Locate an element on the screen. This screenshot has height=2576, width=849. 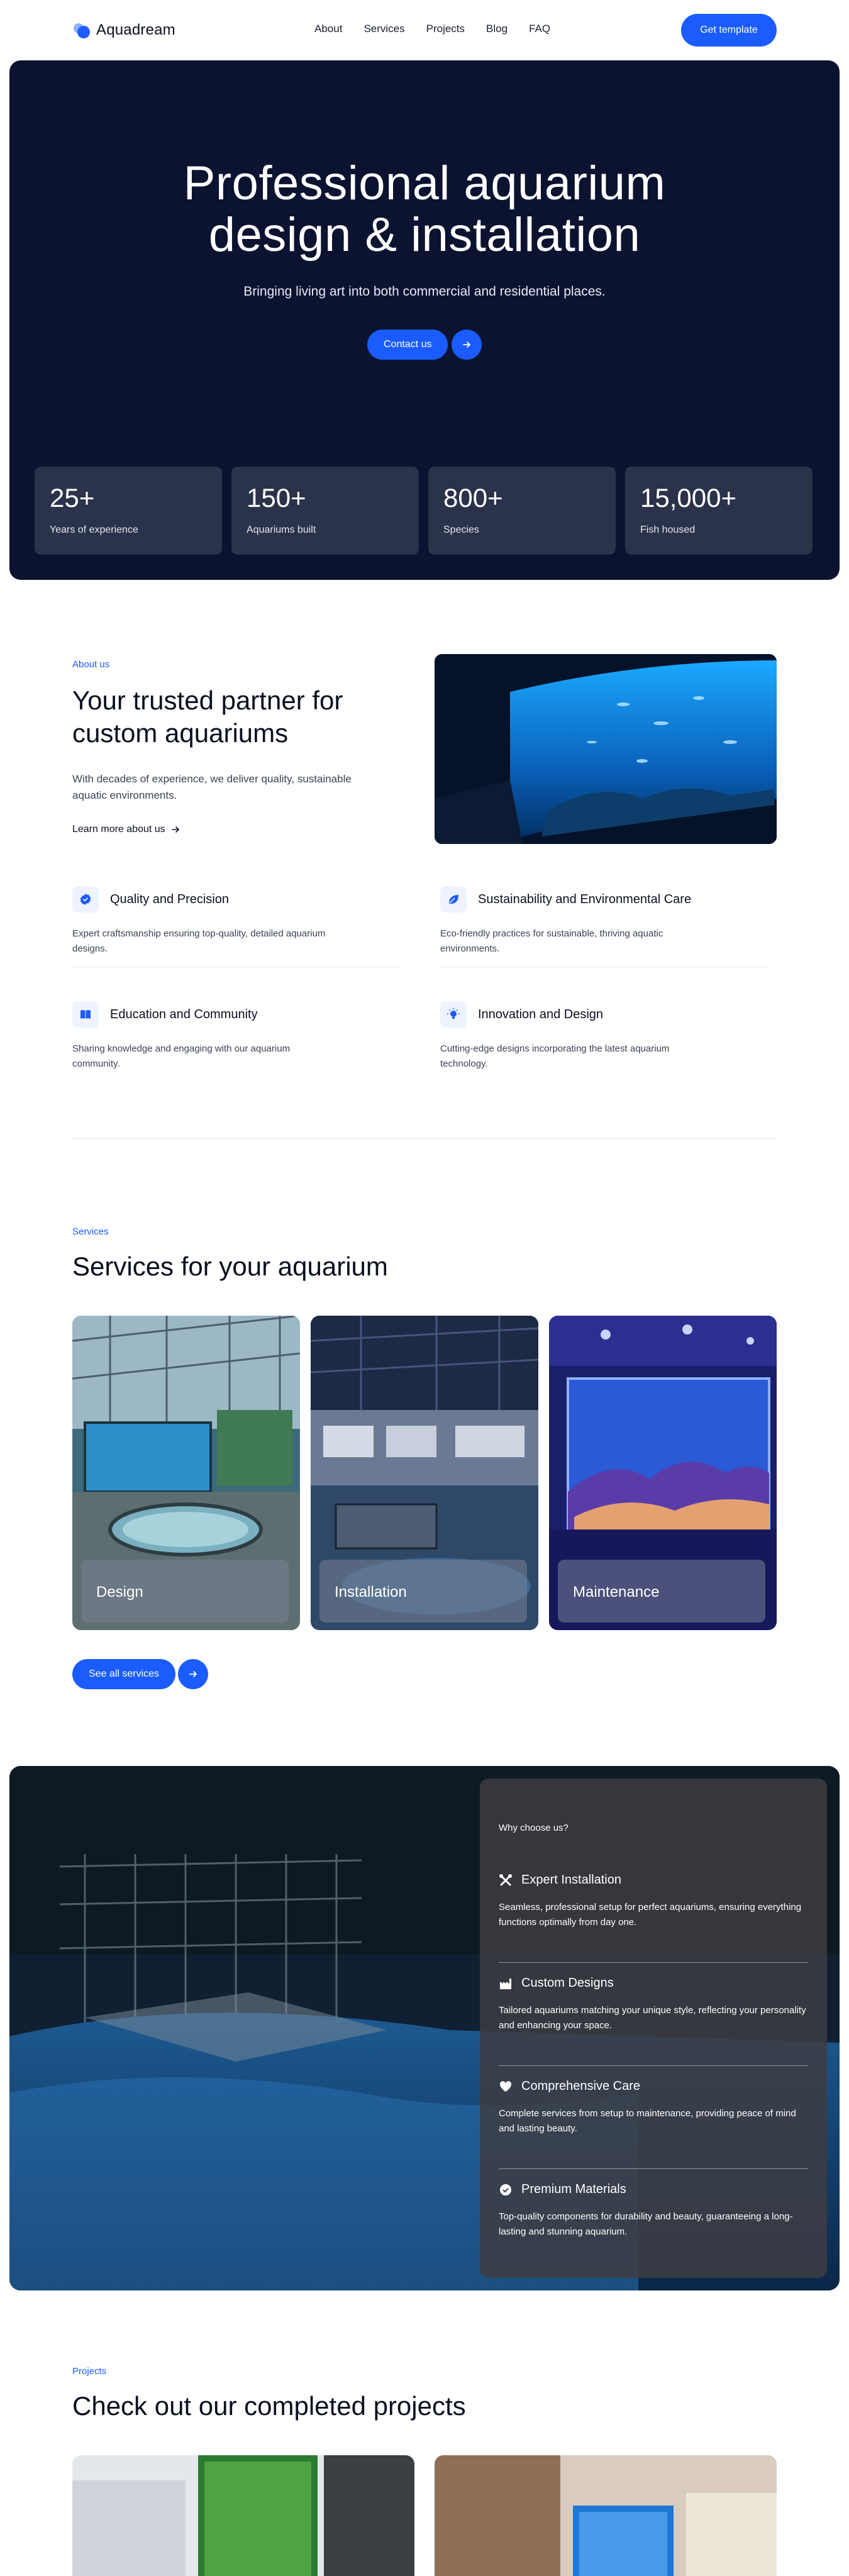
service-card-label: Maintenance is located at coordinates (662, 1591).